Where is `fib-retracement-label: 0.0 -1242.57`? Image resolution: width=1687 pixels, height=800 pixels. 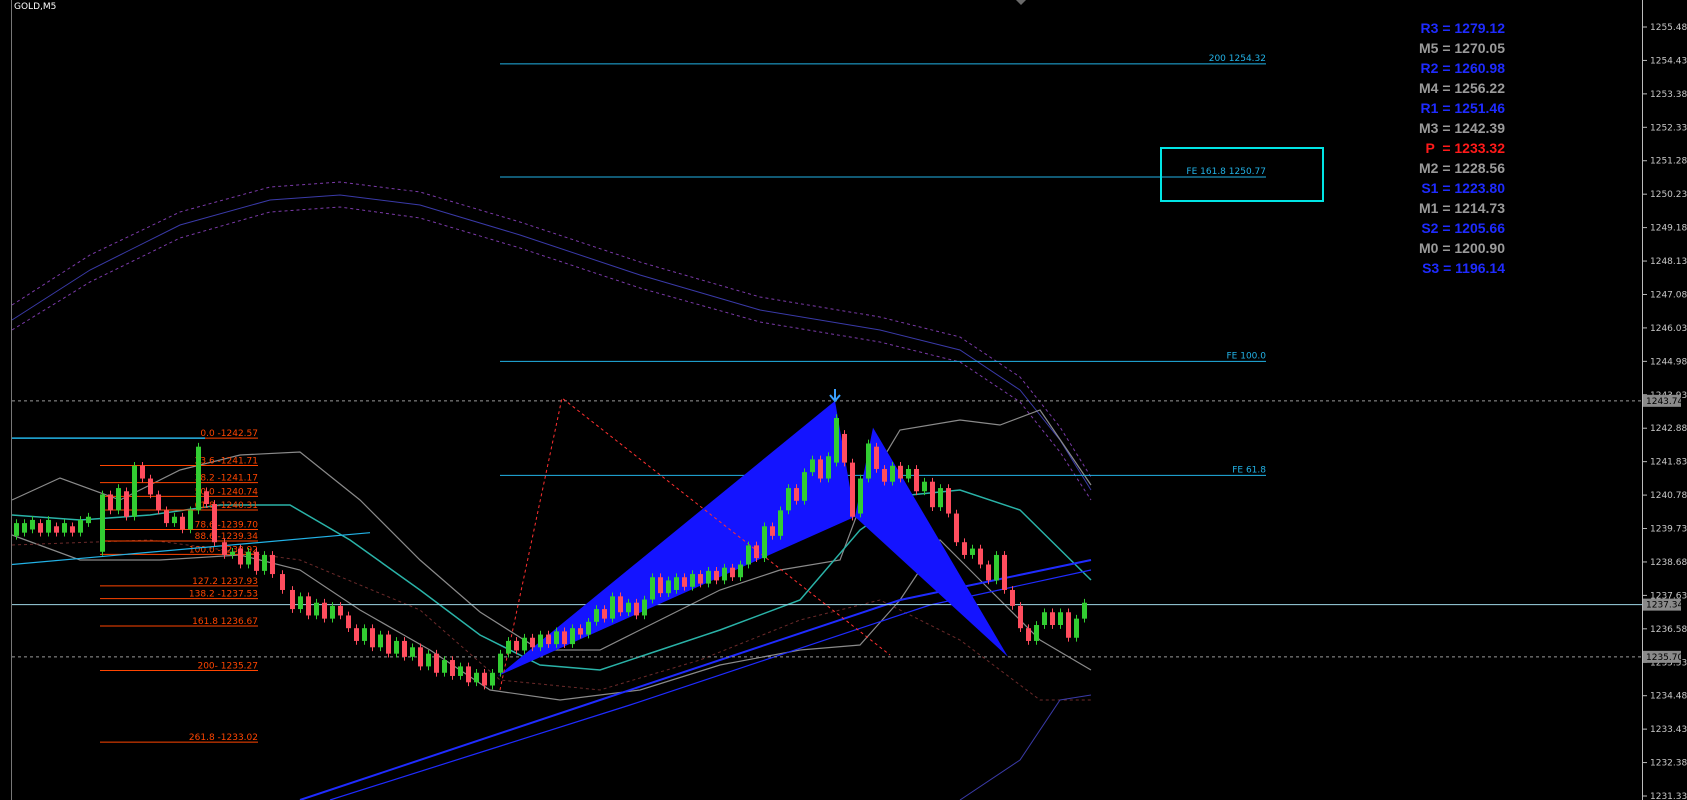
fib-retracement-label: 0.0 -1242.57 is located at coordinates (229, 434).